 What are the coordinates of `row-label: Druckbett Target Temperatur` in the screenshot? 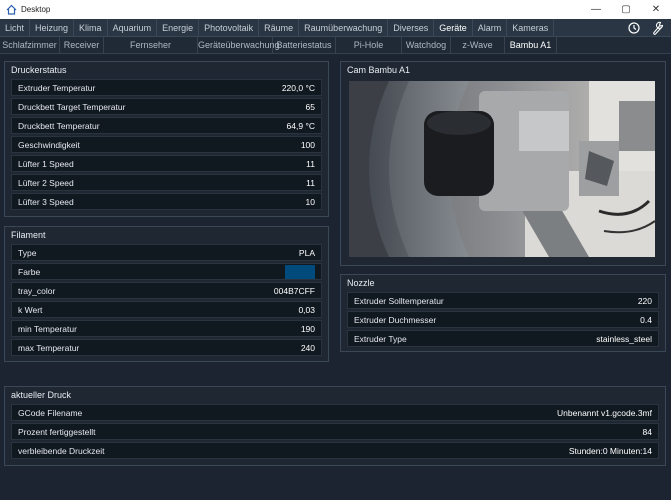 It's located at (72, 106).